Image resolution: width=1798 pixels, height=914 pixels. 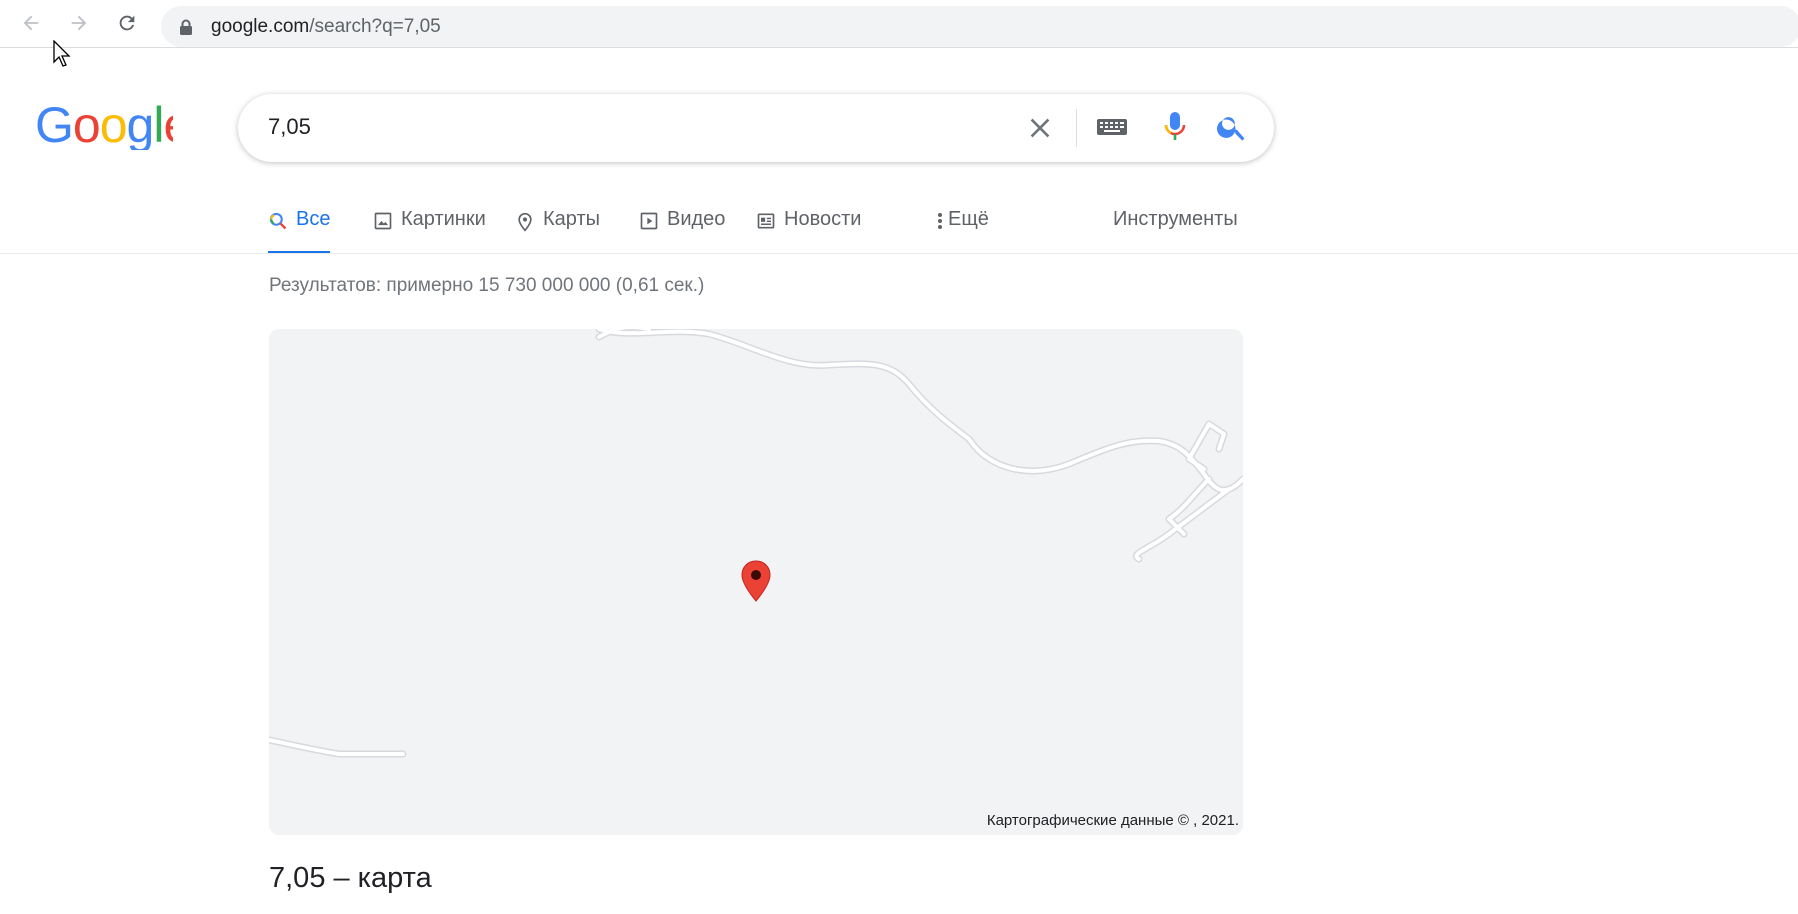 I want to click on tools-button: Инструменты, so click(x=1175, y=219).